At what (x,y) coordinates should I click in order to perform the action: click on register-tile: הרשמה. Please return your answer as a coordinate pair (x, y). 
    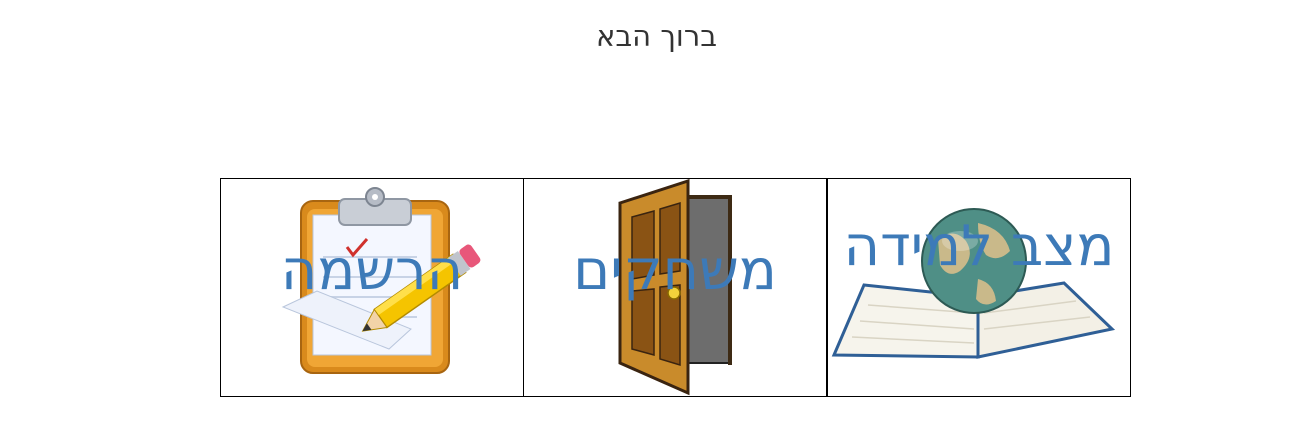
    Looking at the image, I should click on (372, 287).